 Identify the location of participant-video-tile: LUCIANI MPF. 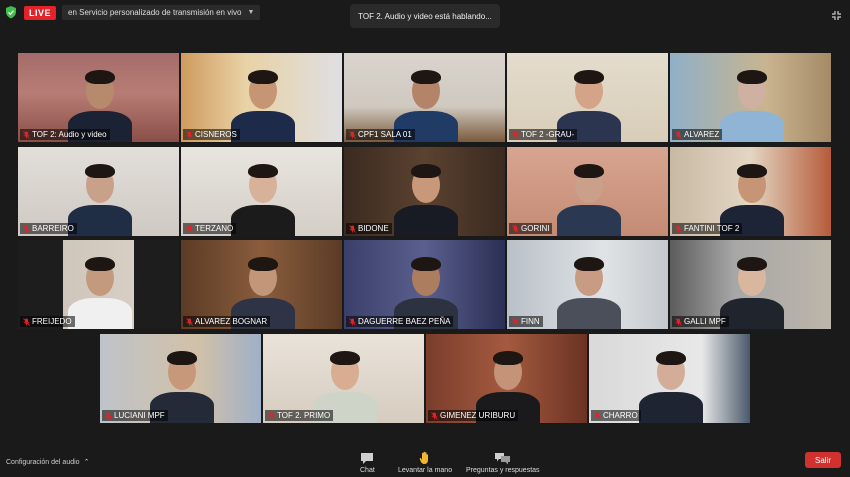
(180, 378).